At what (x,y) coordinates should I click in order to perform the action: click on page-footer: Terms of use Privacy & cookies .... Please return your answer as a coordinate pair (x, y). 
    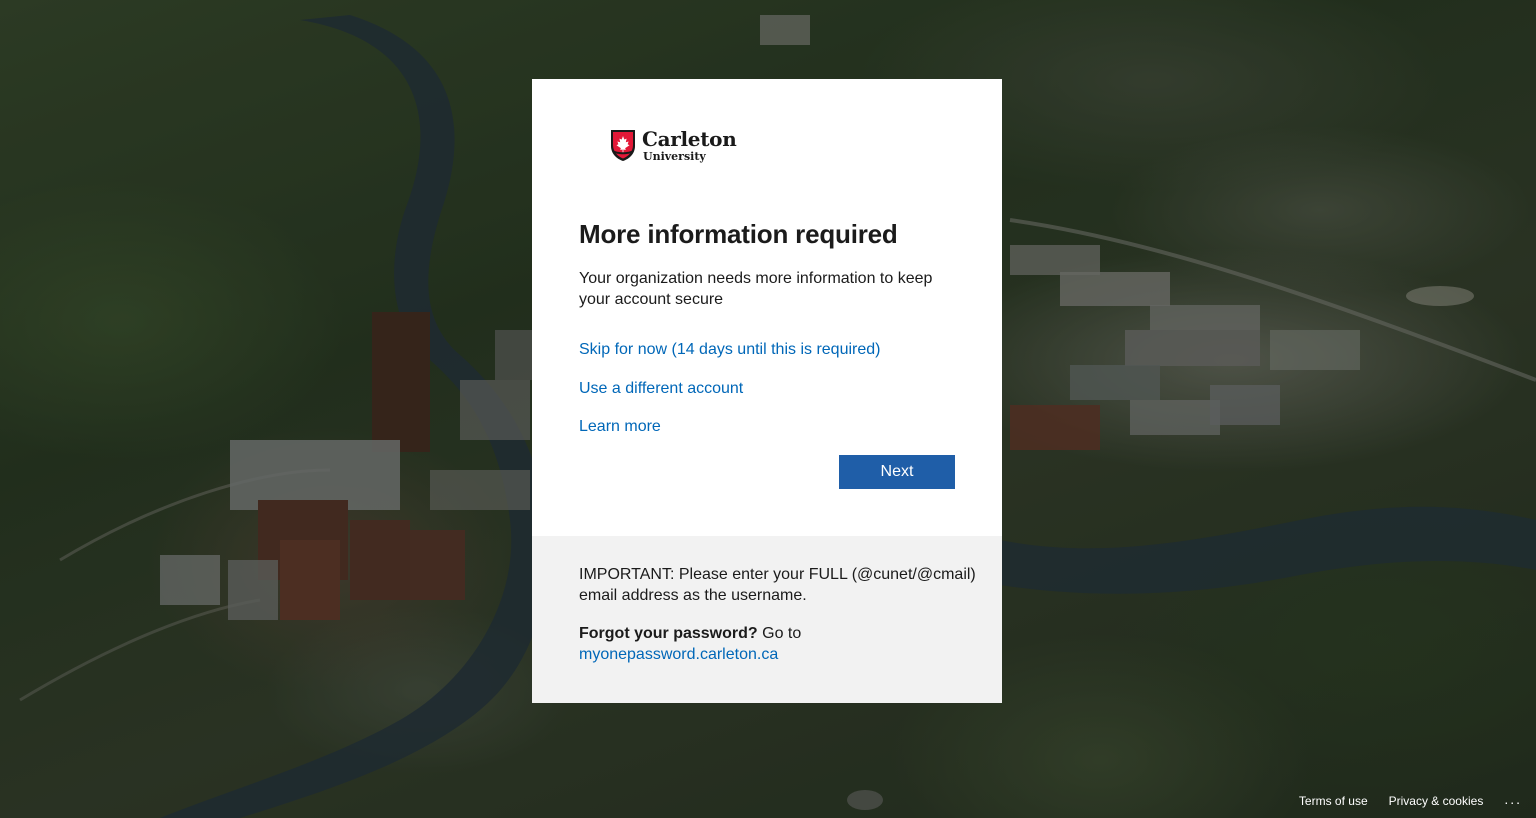
    Looking at the image, I should click on (1410, 801).